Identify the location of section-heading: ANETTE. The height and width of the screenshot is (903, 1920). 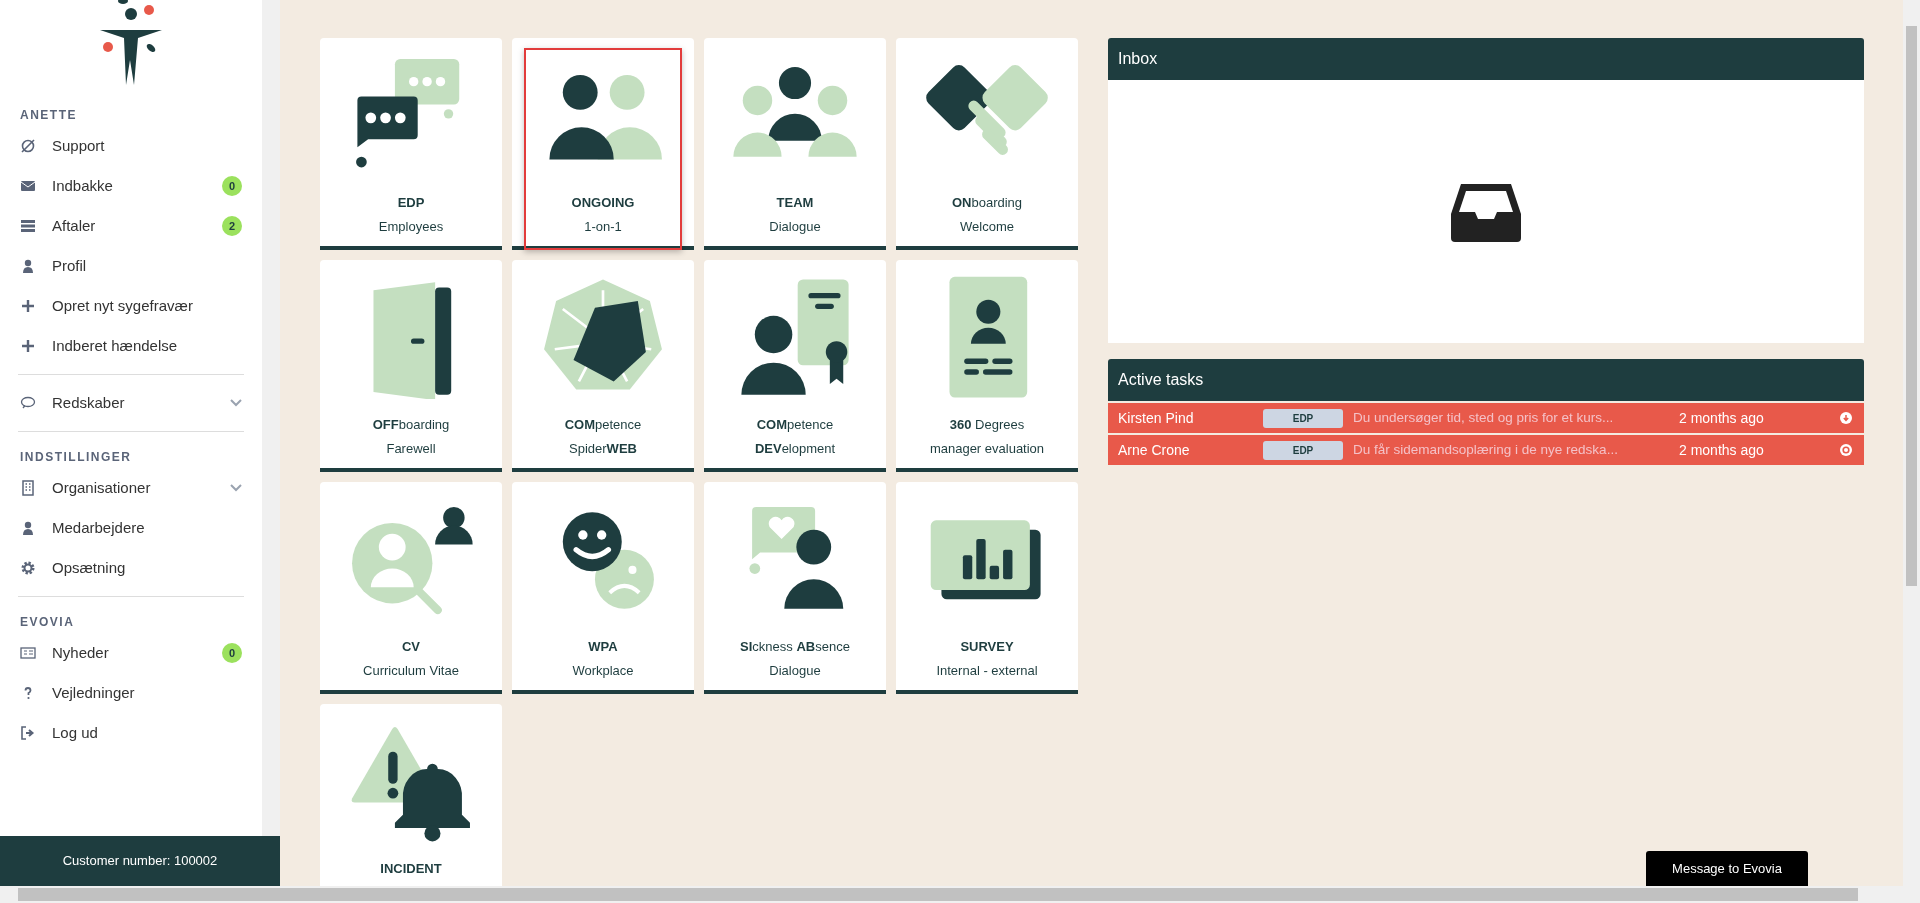
(48, 115).